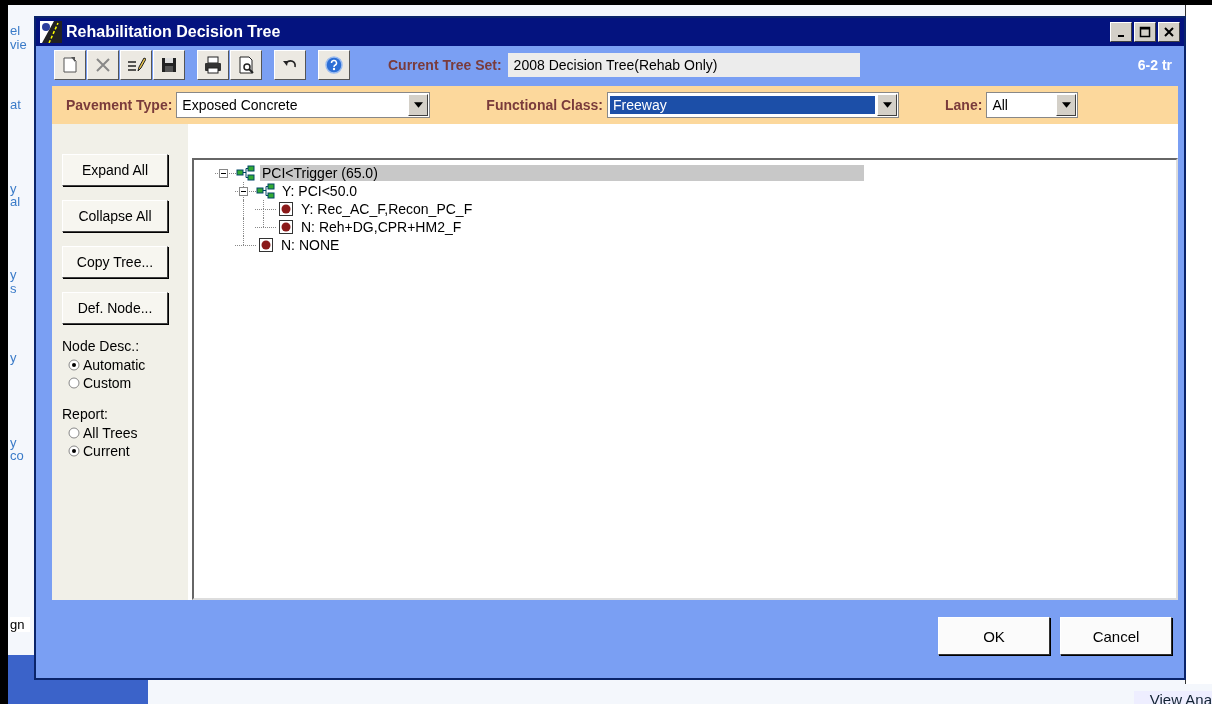 This screenshot has height=704, width=1212. I want to click on printer-icon, so click(213, 65).